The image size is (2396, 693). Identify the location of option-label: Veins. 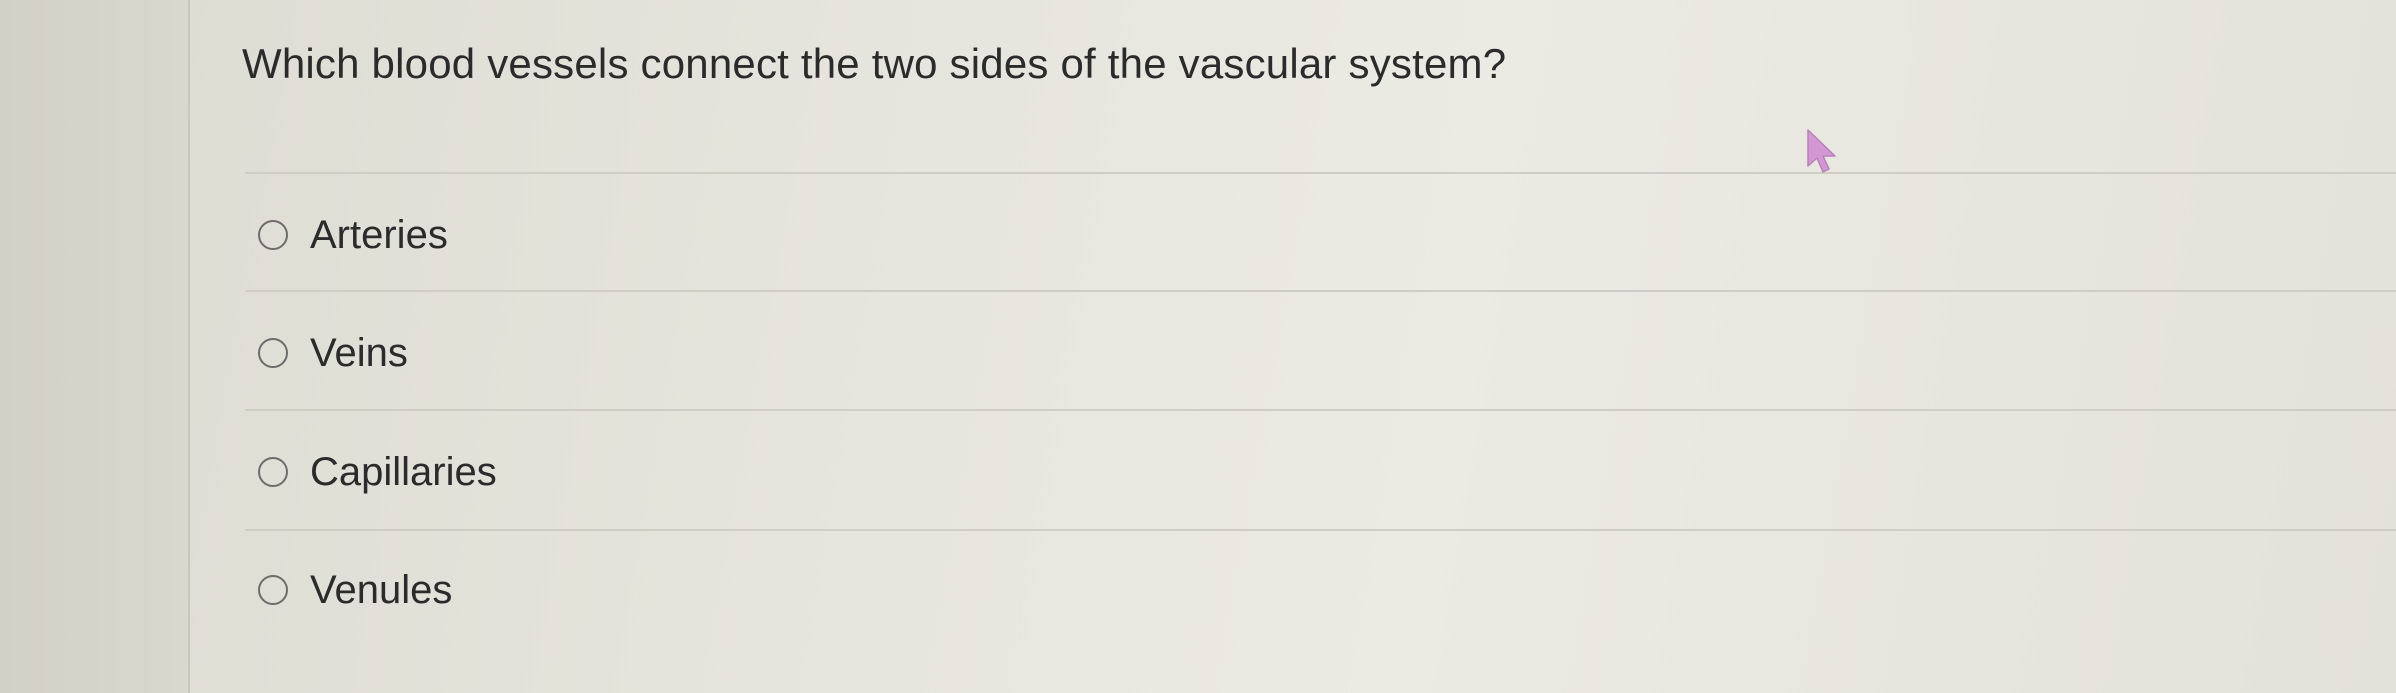
(359, 352).